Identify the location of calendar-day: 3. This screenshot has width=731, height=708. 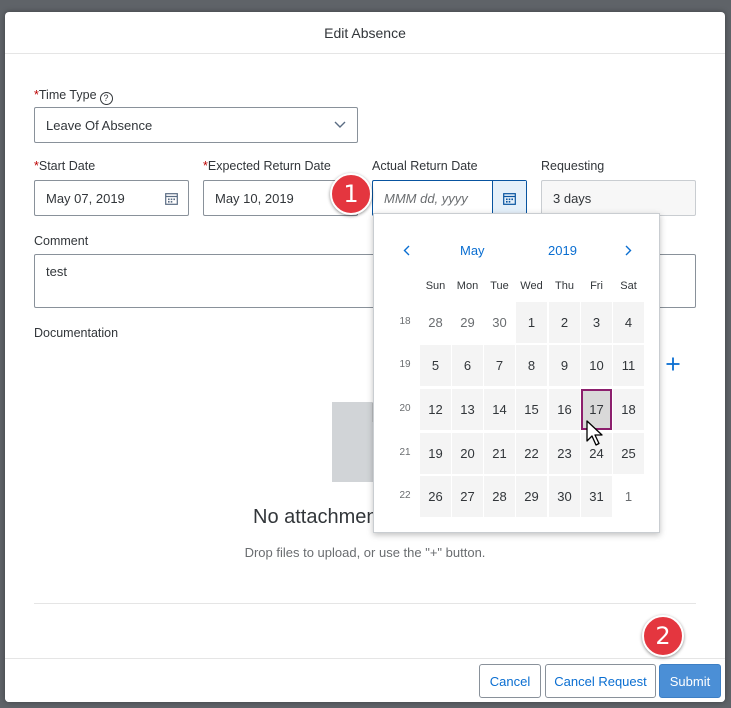
(596, 322).